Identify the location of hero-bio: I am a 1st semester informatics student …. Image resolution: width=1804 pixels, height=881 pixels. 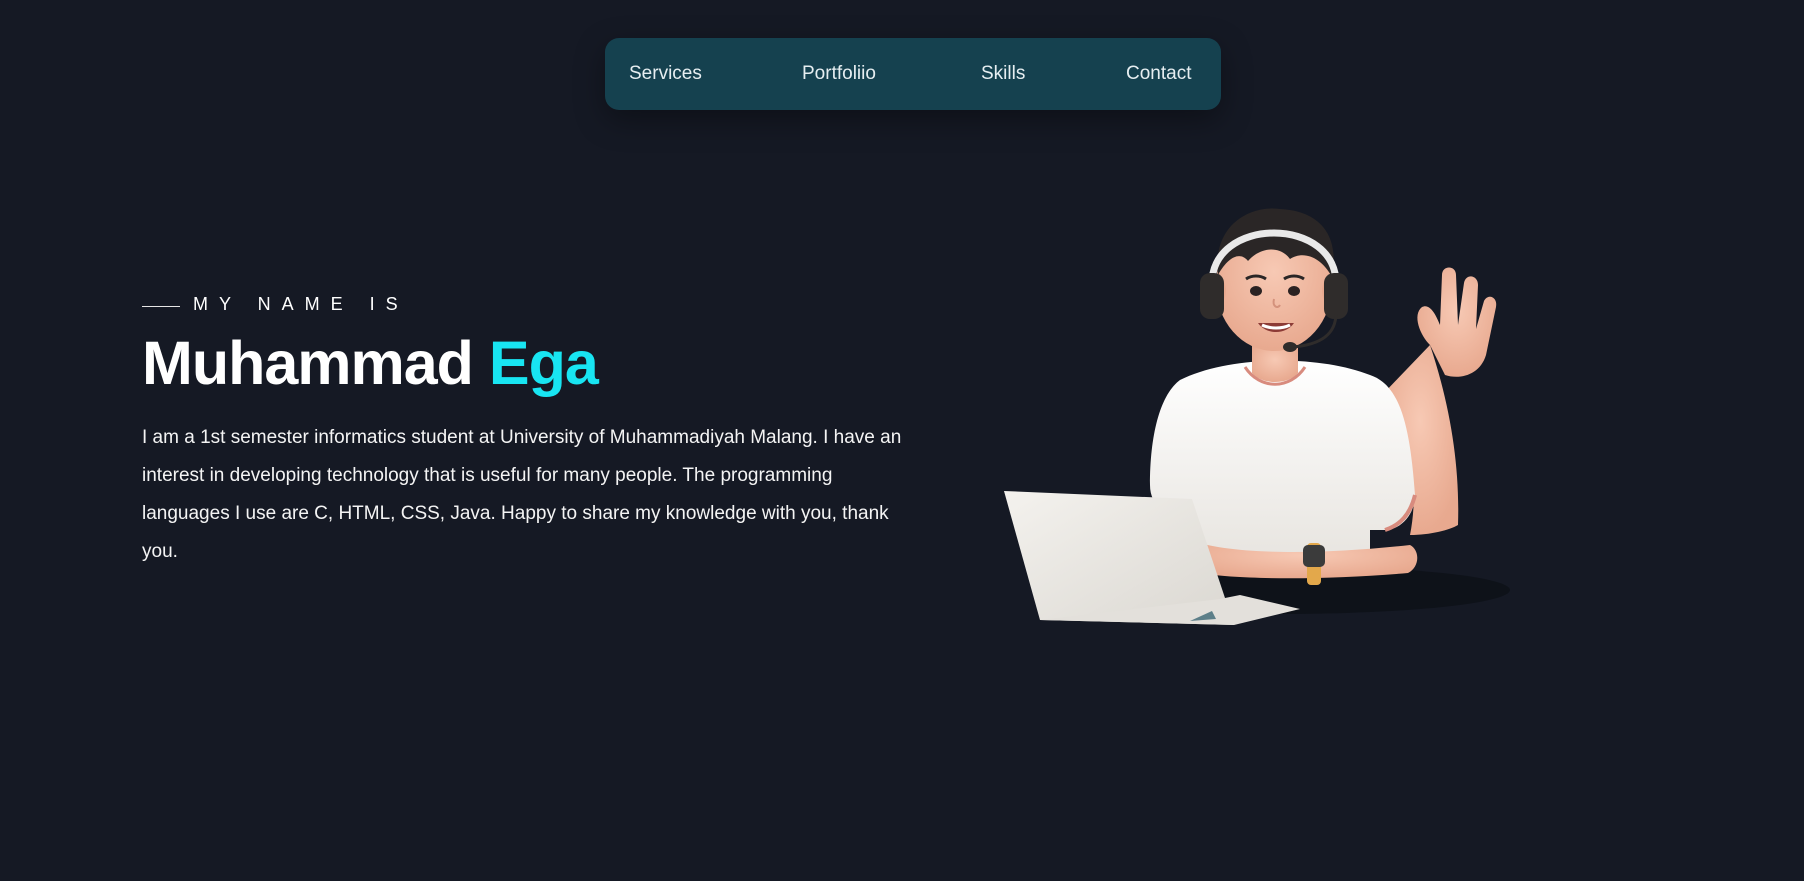
(522, 494).